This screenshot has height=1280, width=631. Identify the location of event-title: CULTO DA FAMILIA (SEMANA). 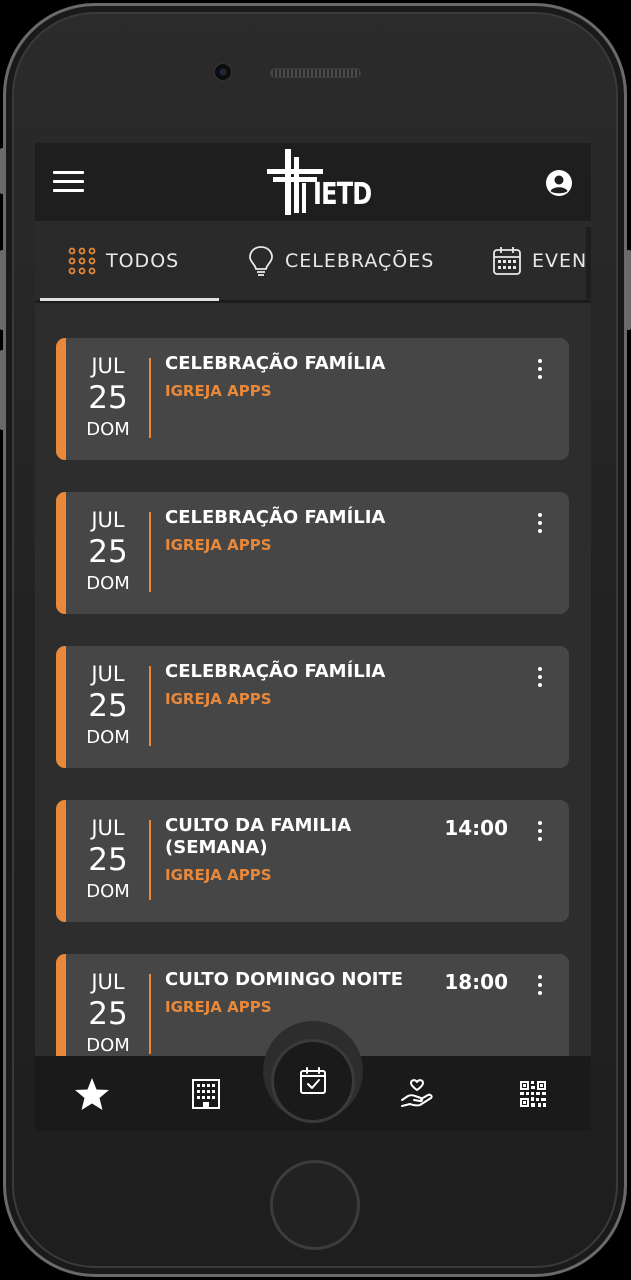
(258, 836).